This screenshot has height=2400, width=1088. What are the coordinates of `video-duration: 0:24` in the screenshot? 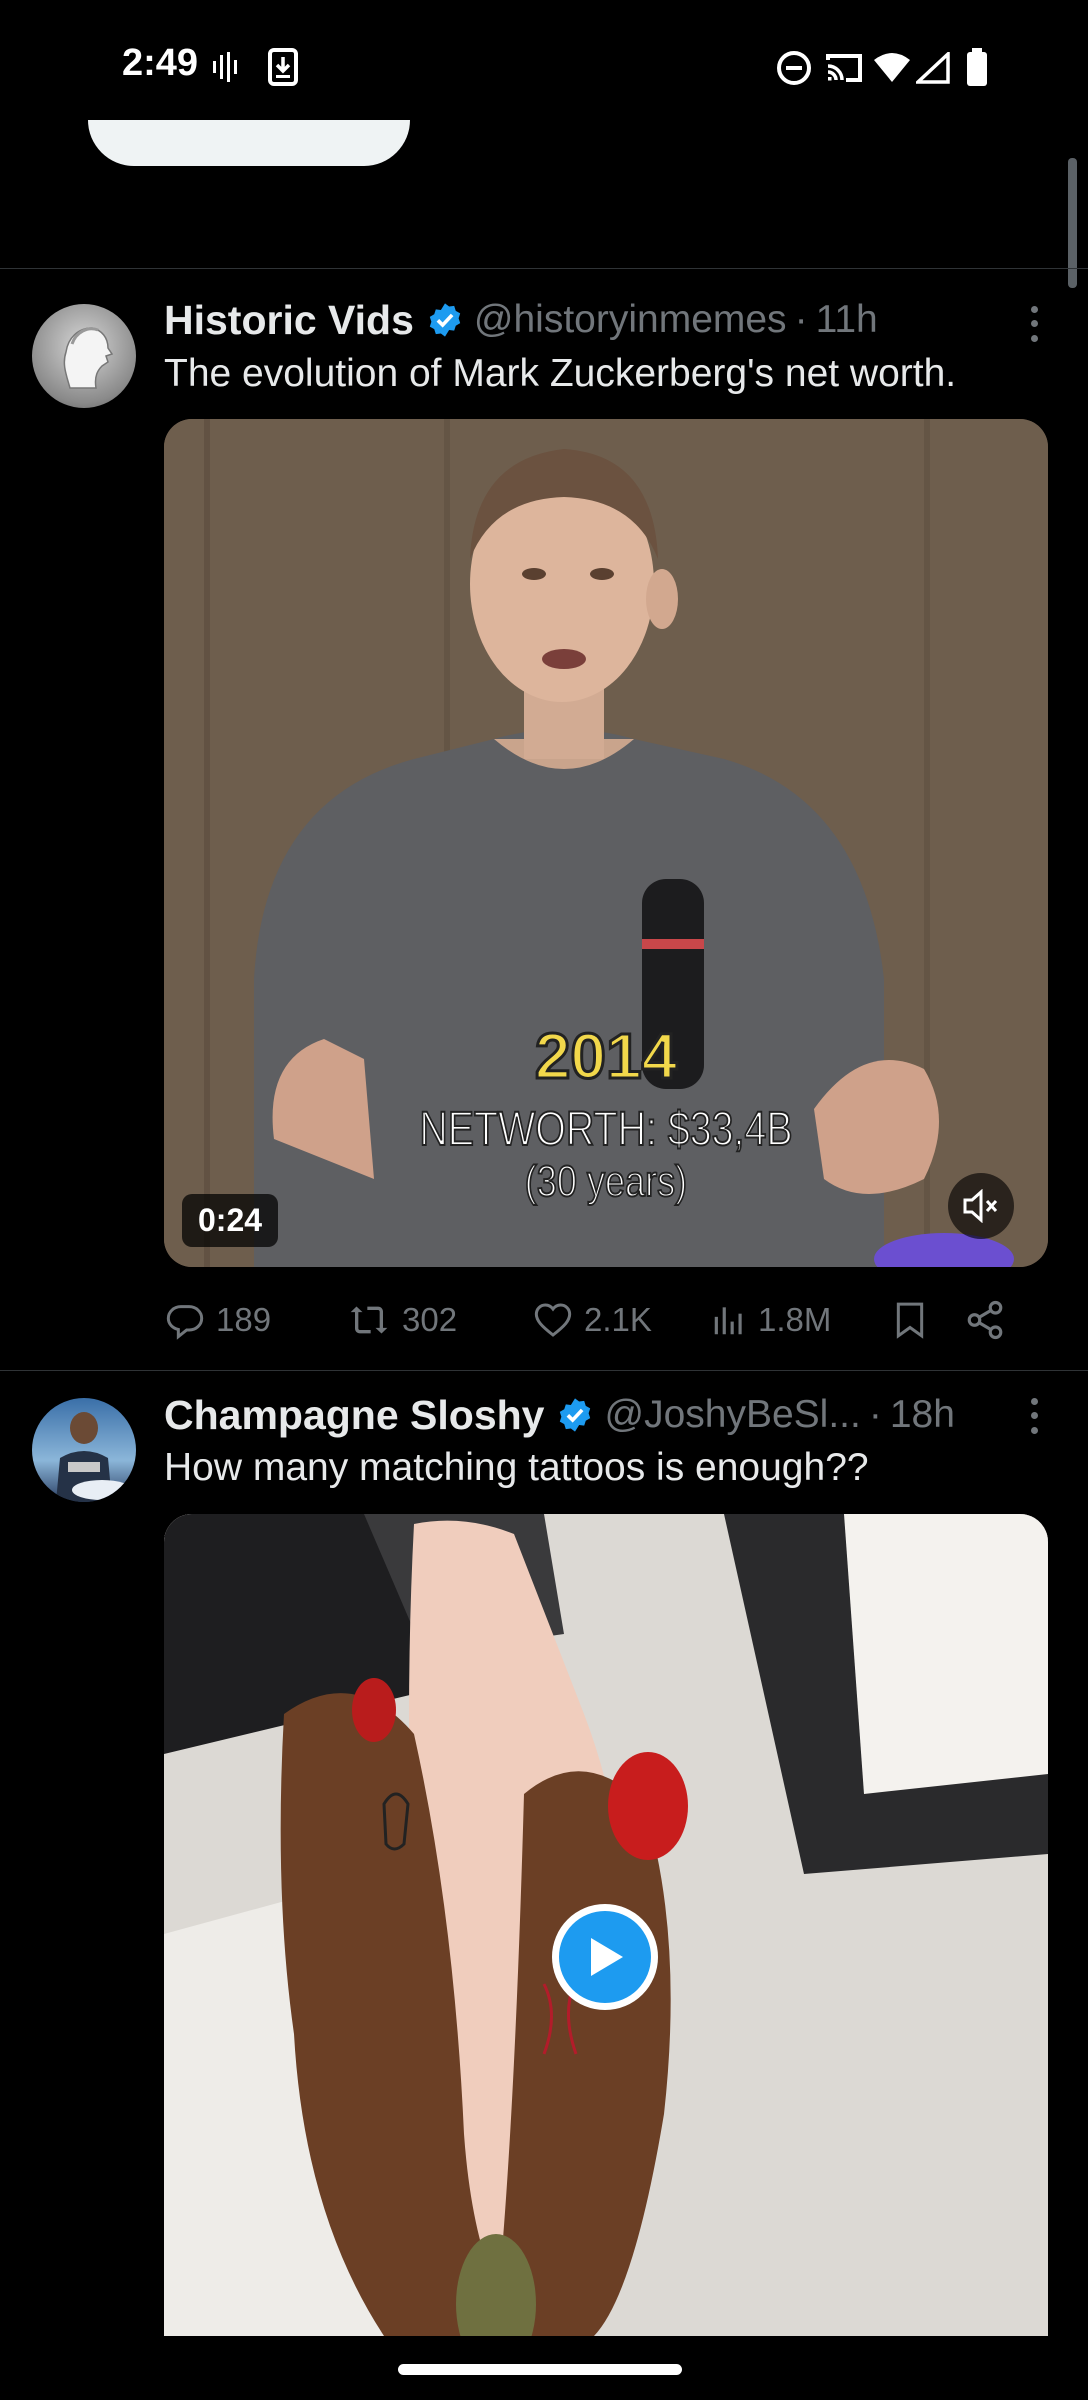 It's located at (230, 1220).